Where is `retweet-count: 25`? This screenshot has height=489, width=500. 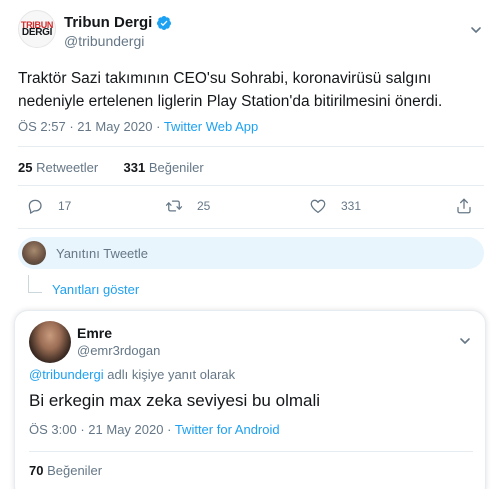 retweet-count: 25 is located at coordinates (204, 206).